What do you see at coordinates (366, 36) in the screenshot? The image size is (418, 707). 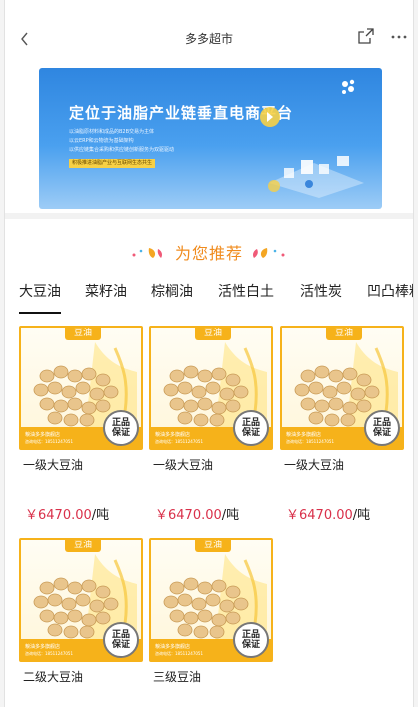 I see `share-icon` at bounding box center [366, 36].